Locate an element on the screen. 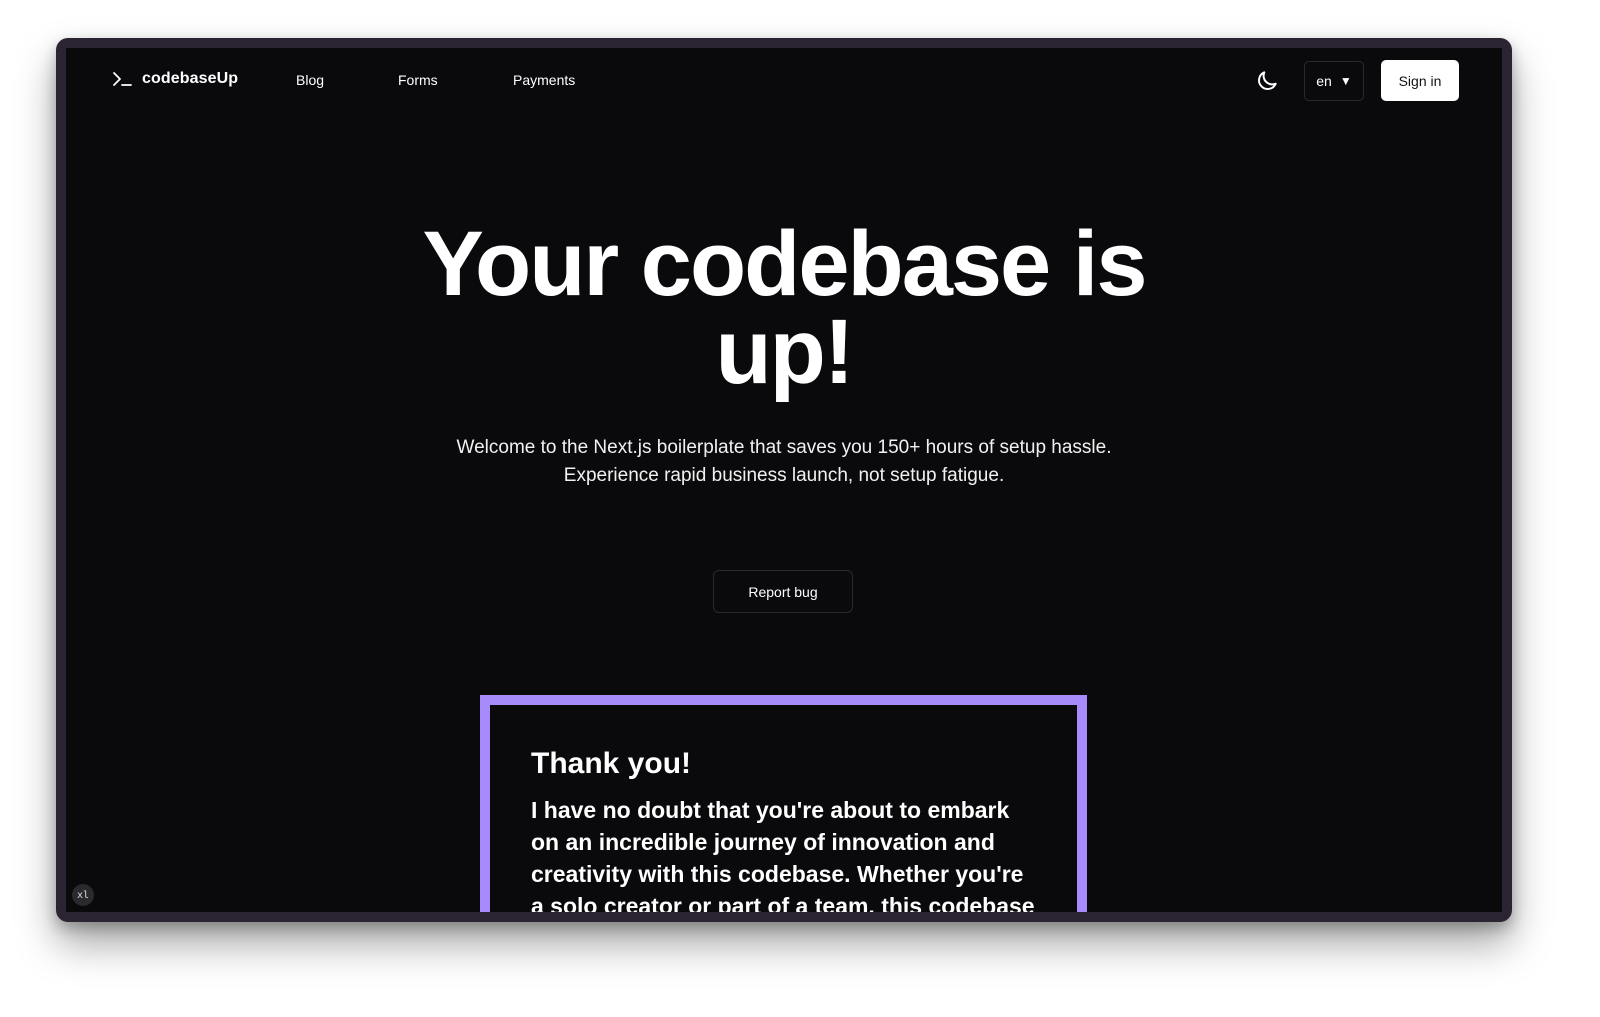 This screenshot has height=1017, width=1600. dropdown-arrow-icon: ▼ is located at coordinates (1345, 81).